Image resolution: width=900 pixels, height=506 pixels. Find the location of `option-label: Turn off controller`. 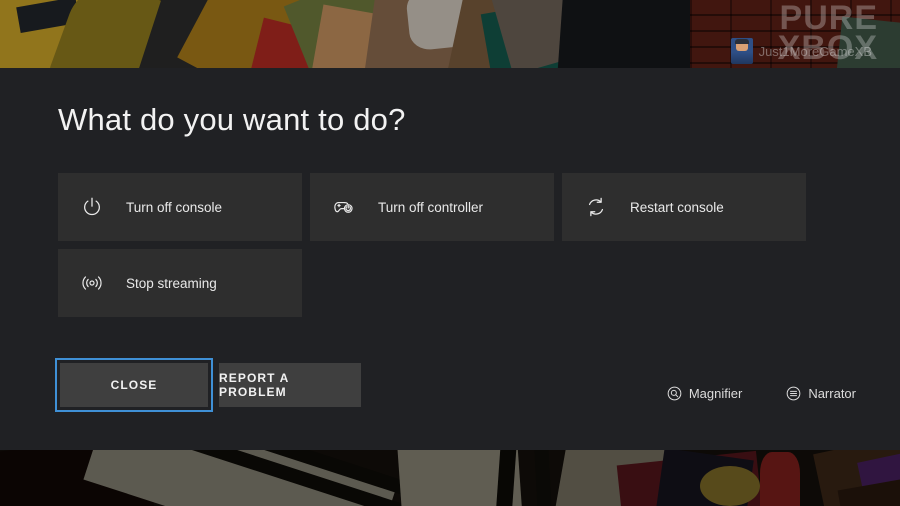

option-label: Turn off controller is located at coordinates (431, 207).